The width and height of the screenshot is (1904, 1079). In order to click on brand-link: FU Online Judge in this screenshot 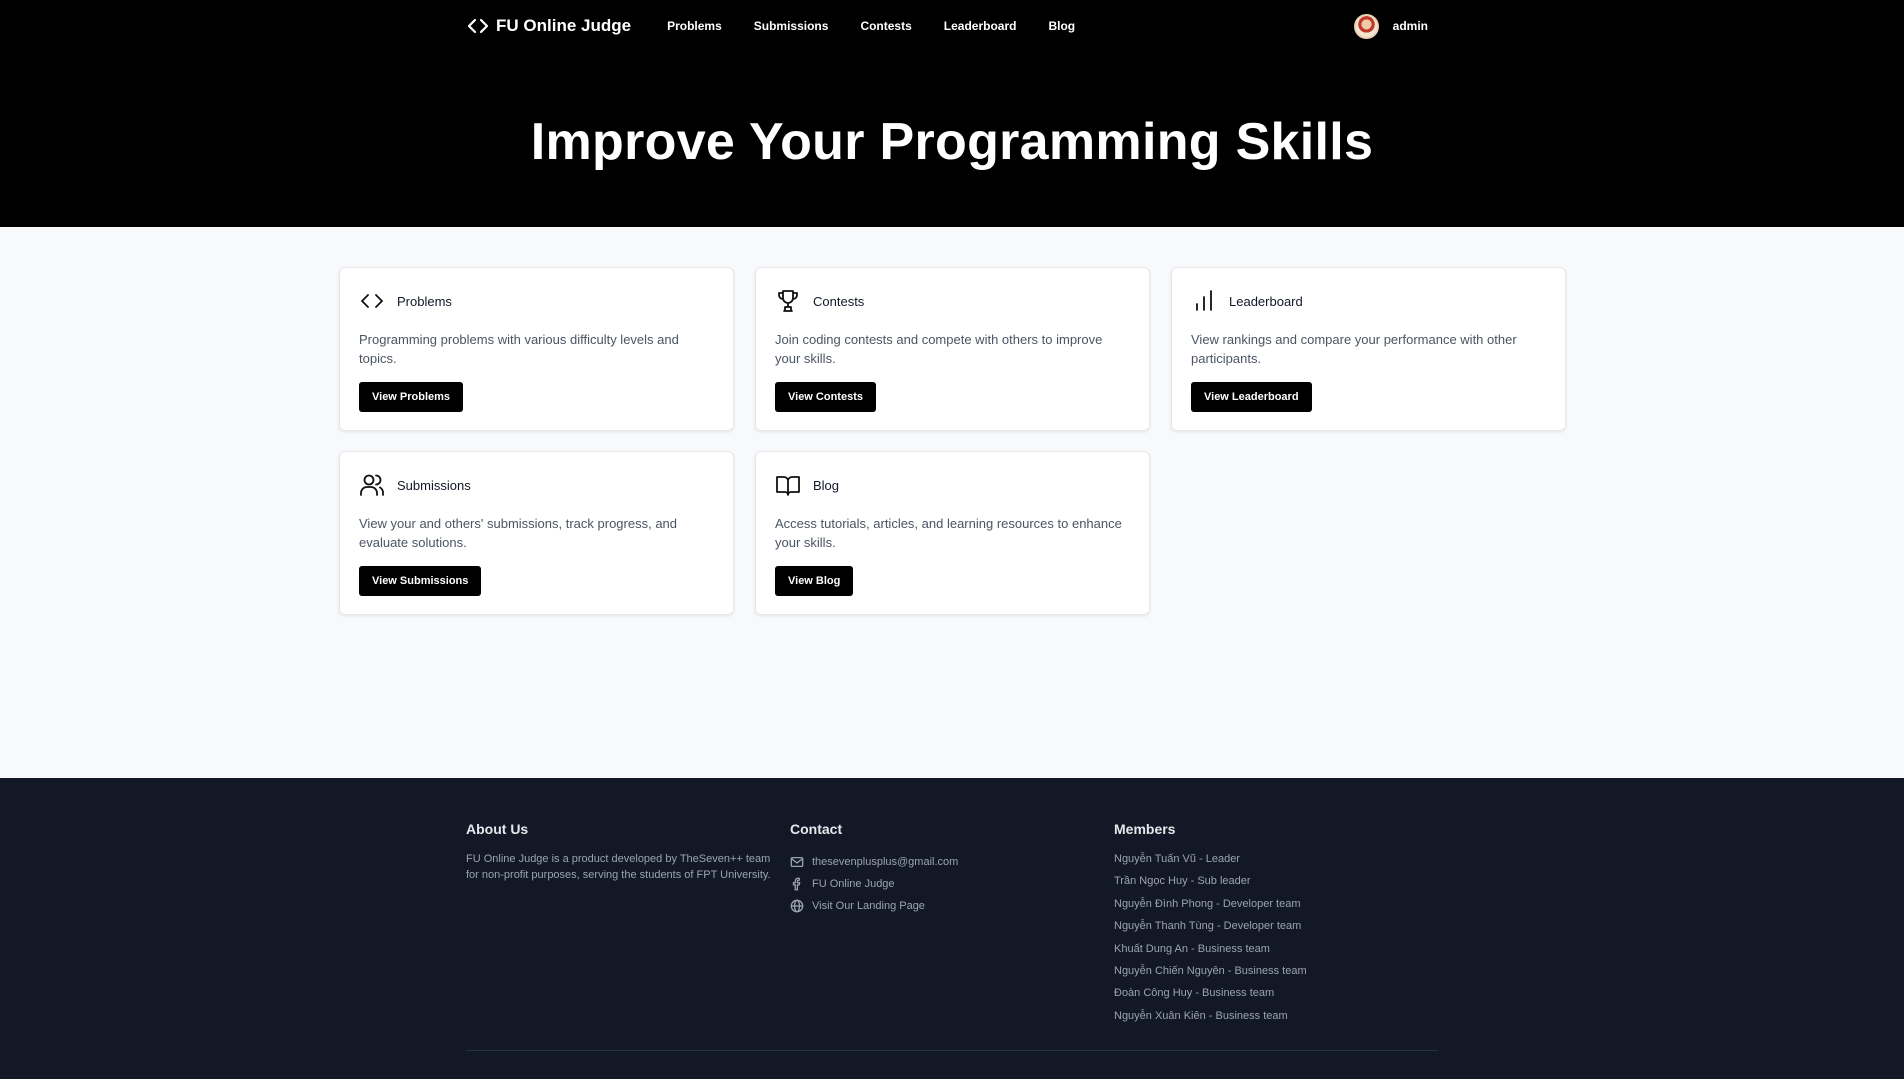, I will do `click(548, 26)`.